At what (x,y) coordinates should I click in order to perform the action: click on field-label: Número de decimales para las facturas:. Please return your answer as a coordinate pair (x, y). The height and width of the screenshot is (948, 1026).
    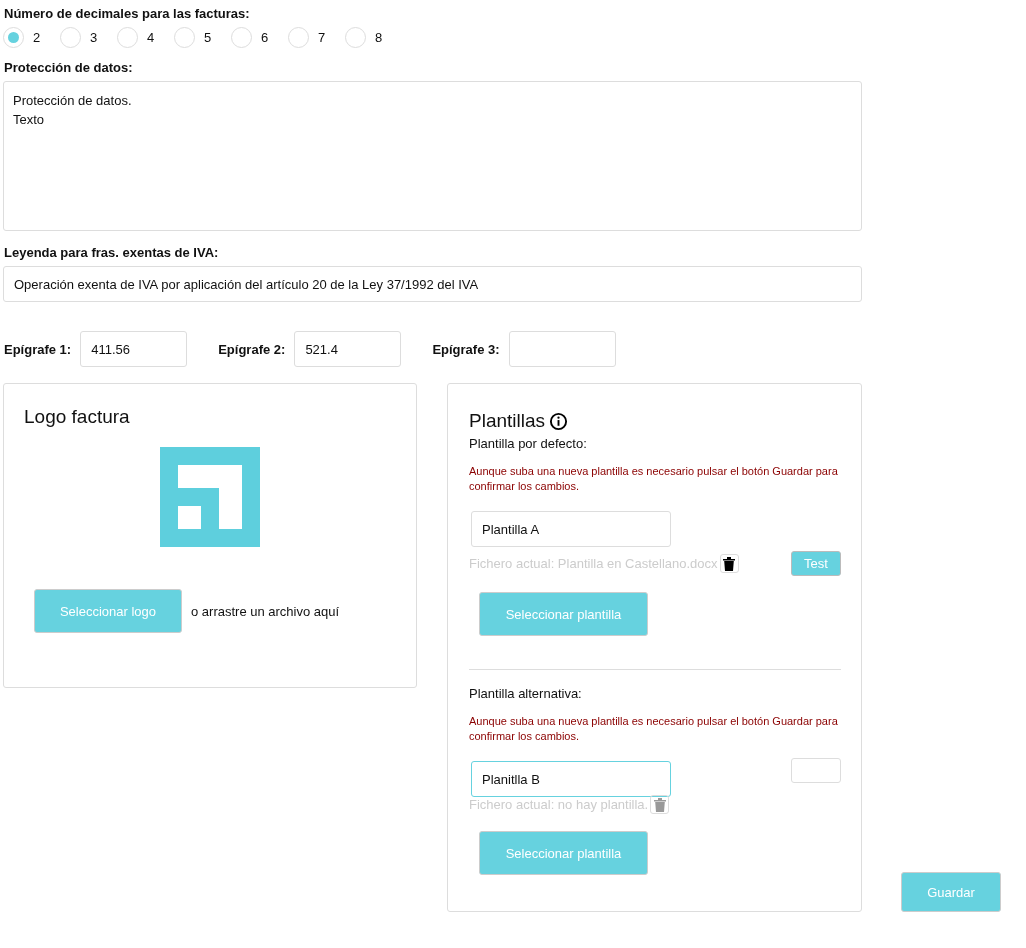
    Looking at the image, I should click on (127, 13).